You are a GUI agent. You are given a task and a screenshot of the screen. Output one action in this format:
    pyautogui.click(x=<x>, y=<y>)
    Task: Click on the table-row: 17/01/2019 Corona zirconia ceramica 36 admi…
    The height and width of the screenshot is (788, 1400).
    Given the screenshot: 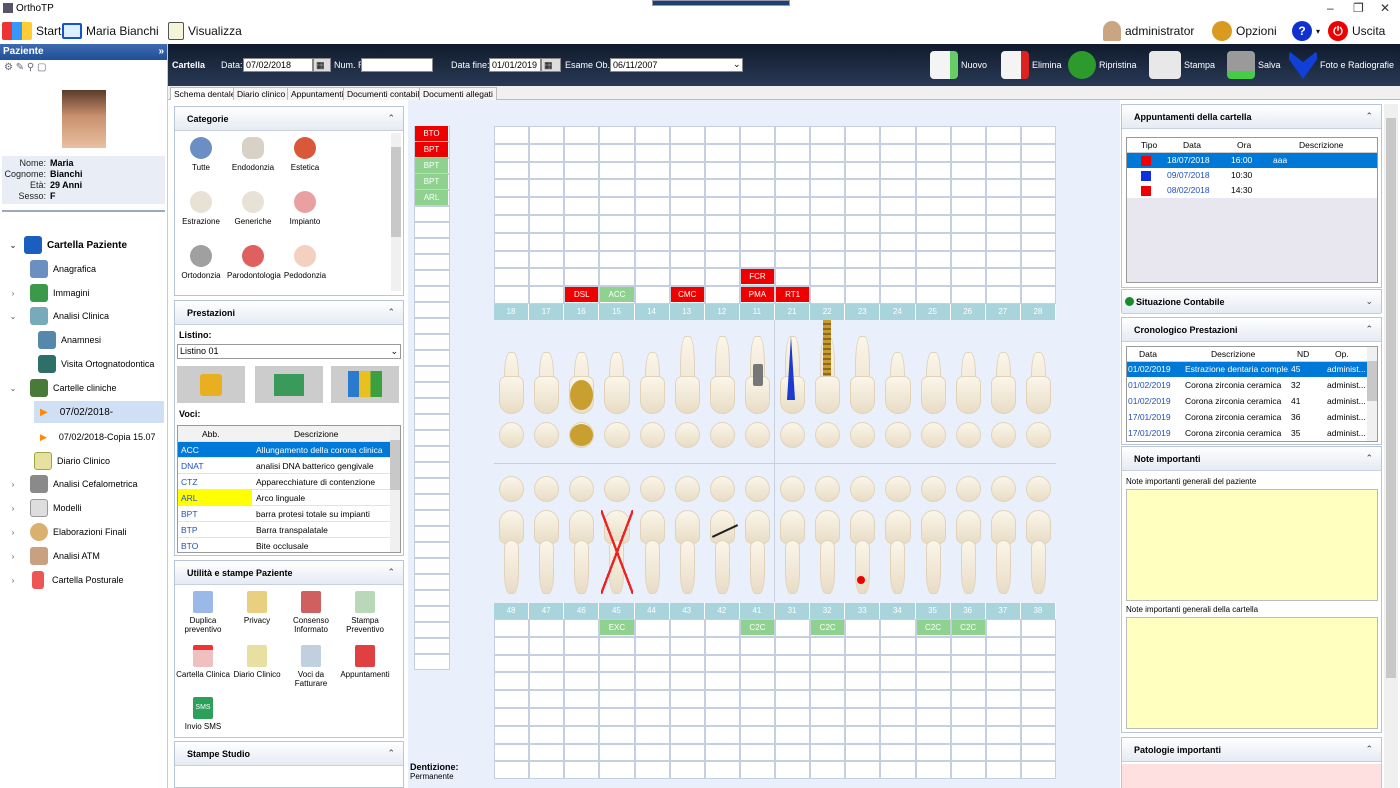 What is the action you would take?
    pyautogui.click(x=1247, y=417)
    